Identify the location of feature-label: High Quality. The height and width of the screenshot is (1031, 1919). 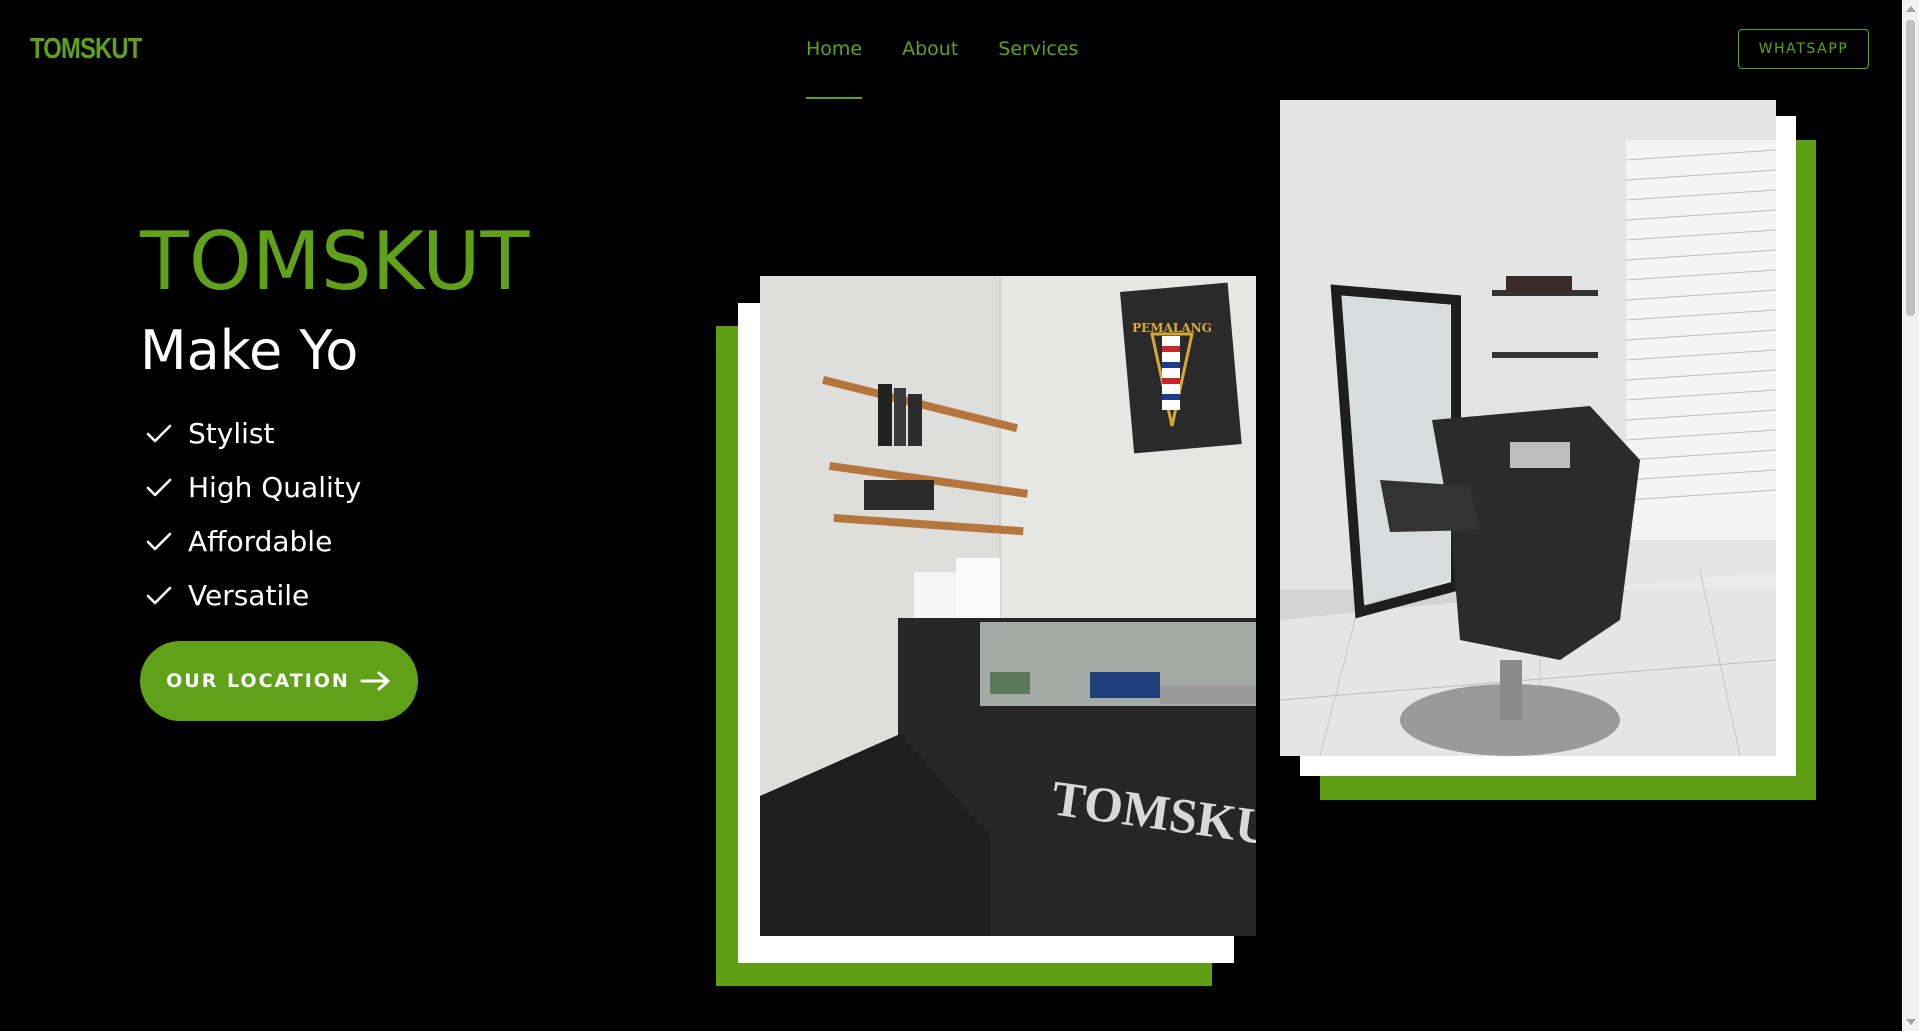
(275, 487).